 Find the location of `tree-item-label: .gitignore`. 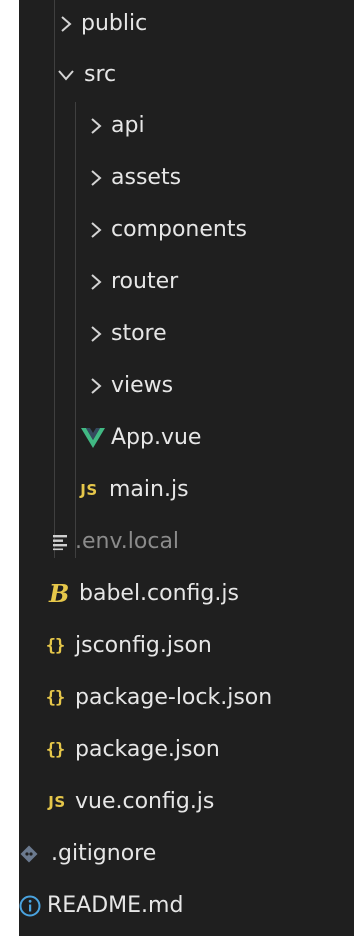

tree-item-label: .gitignore is located at coordinates (104, 853).